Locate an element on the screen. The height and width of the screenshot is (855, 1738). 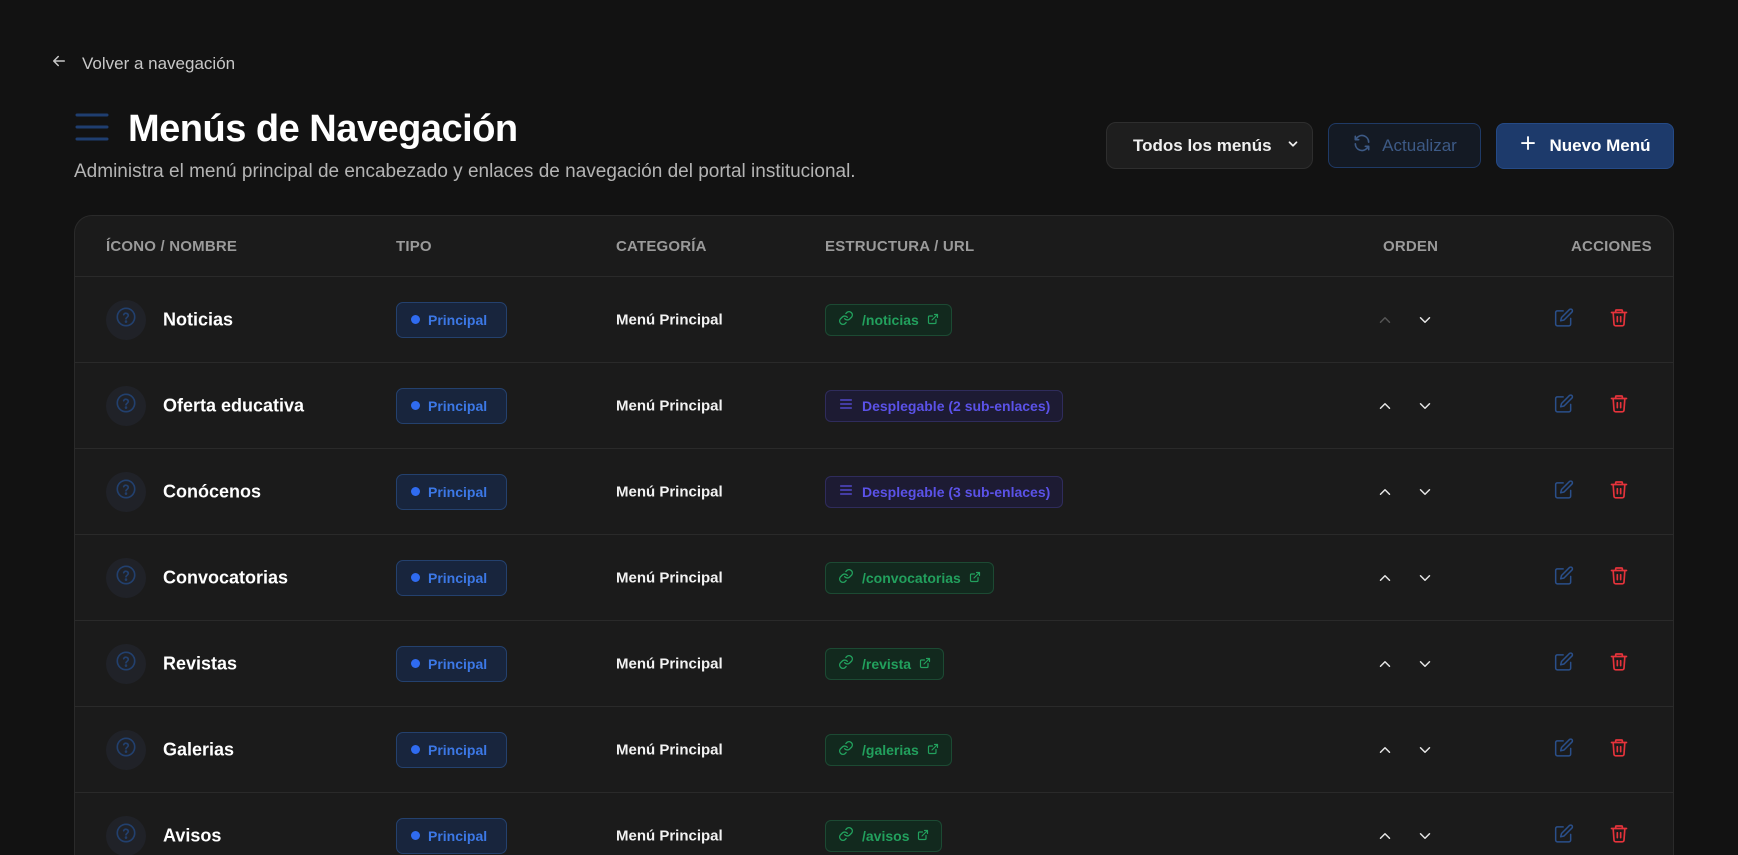
new-menu-label: Nuevo Menú is located at coordinates (1600, 145).